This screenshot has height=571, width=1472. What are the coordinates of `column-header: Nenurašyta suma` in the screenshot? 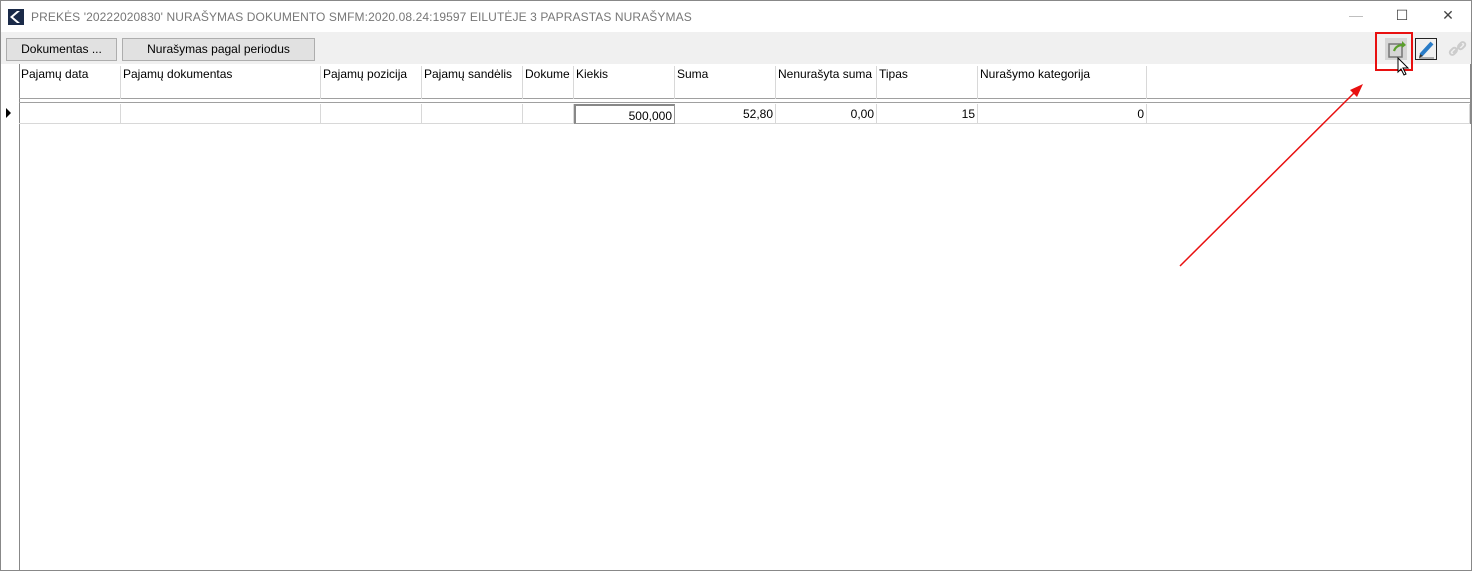 It's located at (826, 82).